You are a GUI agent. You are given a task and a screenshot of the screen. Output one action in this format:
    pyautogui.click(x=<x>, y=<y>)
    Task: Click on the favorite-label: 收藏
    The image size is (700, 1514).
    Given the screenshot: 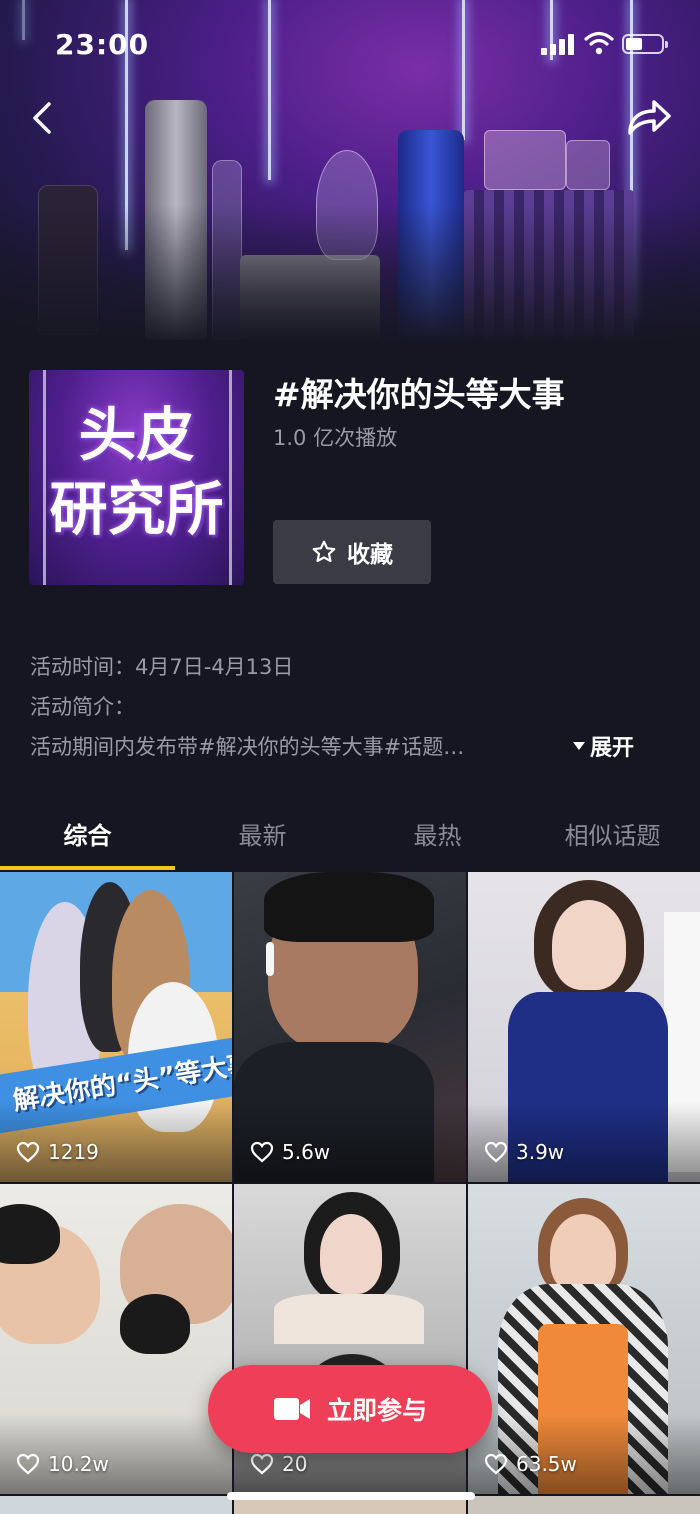 What is the action you would take?
    pyautogui.click(x=370, y=555)
    